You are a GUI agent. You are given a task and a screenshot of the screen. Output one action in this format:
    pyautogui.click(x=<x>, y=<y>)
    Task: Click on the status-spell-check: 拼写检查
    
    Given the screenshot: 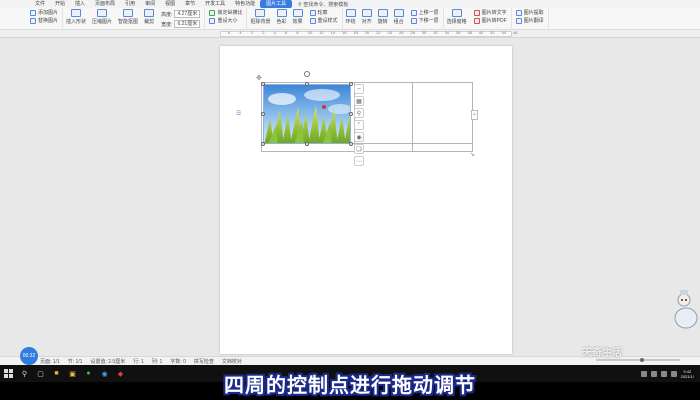 What is the action you would take?
    pyautogui.click(x=204, y=361)
    